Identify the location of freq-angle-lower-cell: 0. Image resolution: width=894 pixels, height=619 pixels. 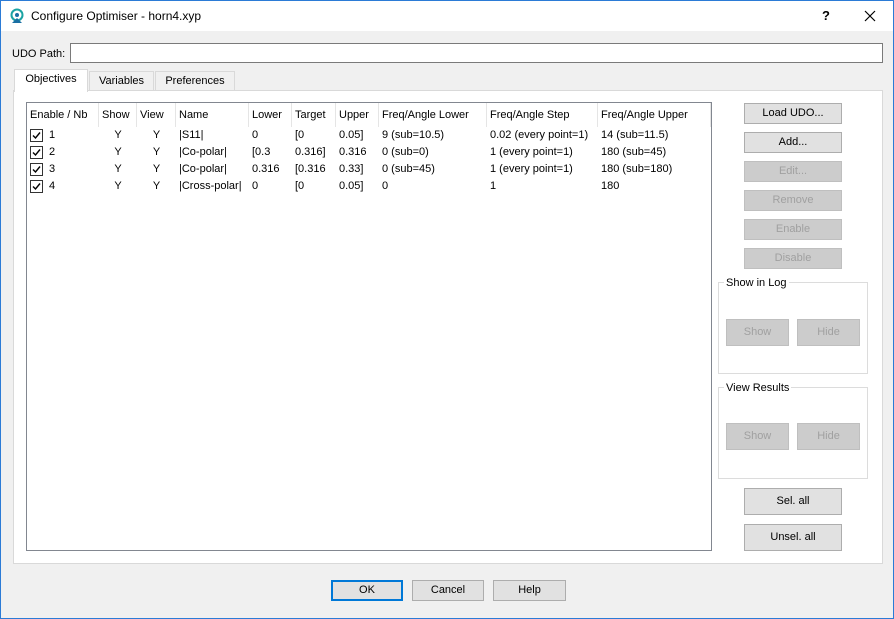
(385, 186).